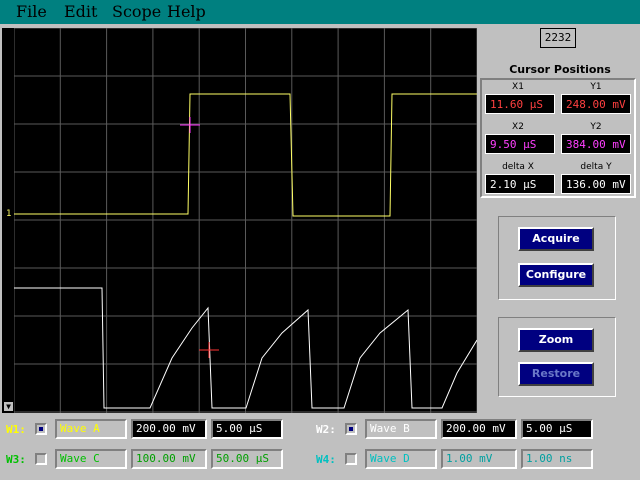 The image size is (640, 480). I want to click on menu-edit: Edit, so click(80, 11).